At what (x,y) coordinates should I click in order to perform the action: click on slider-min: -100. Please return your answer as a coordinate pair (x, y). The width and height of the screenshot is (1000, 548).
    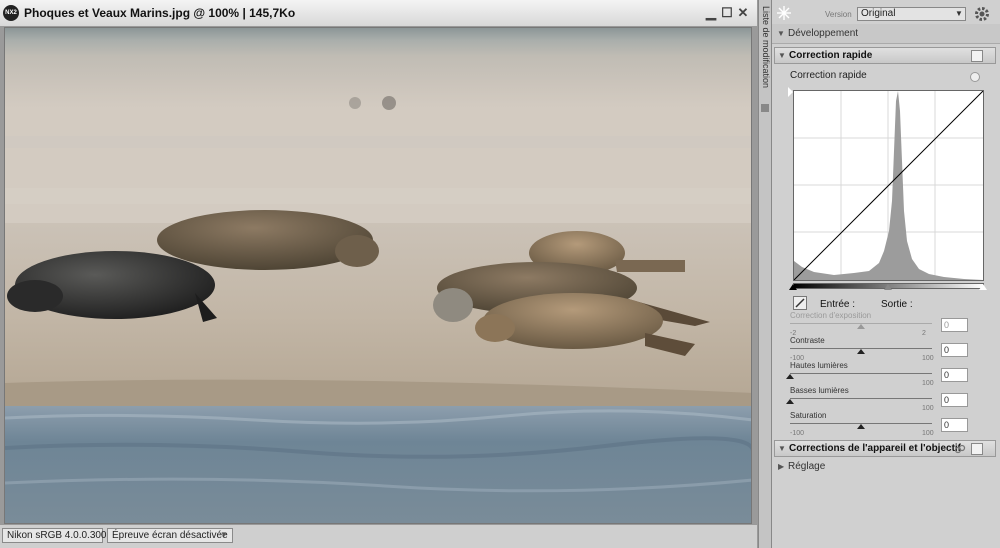
    Looking at the image, I should click on (797, 433).